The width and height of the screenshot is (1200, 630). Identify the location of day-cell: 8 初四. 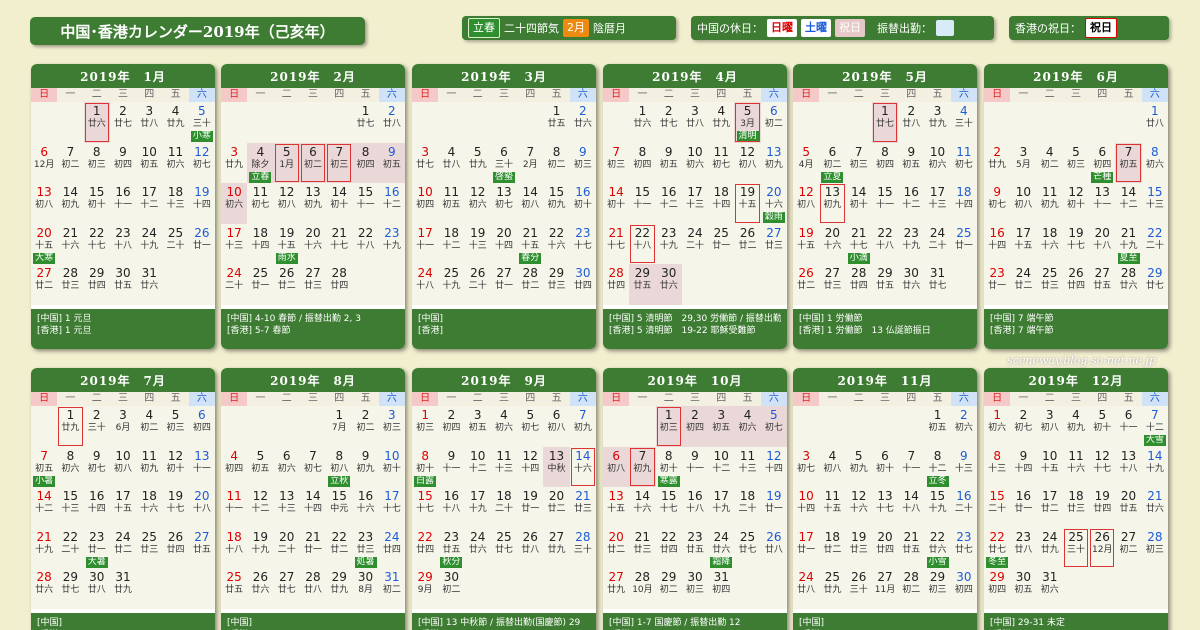
(365, 162).